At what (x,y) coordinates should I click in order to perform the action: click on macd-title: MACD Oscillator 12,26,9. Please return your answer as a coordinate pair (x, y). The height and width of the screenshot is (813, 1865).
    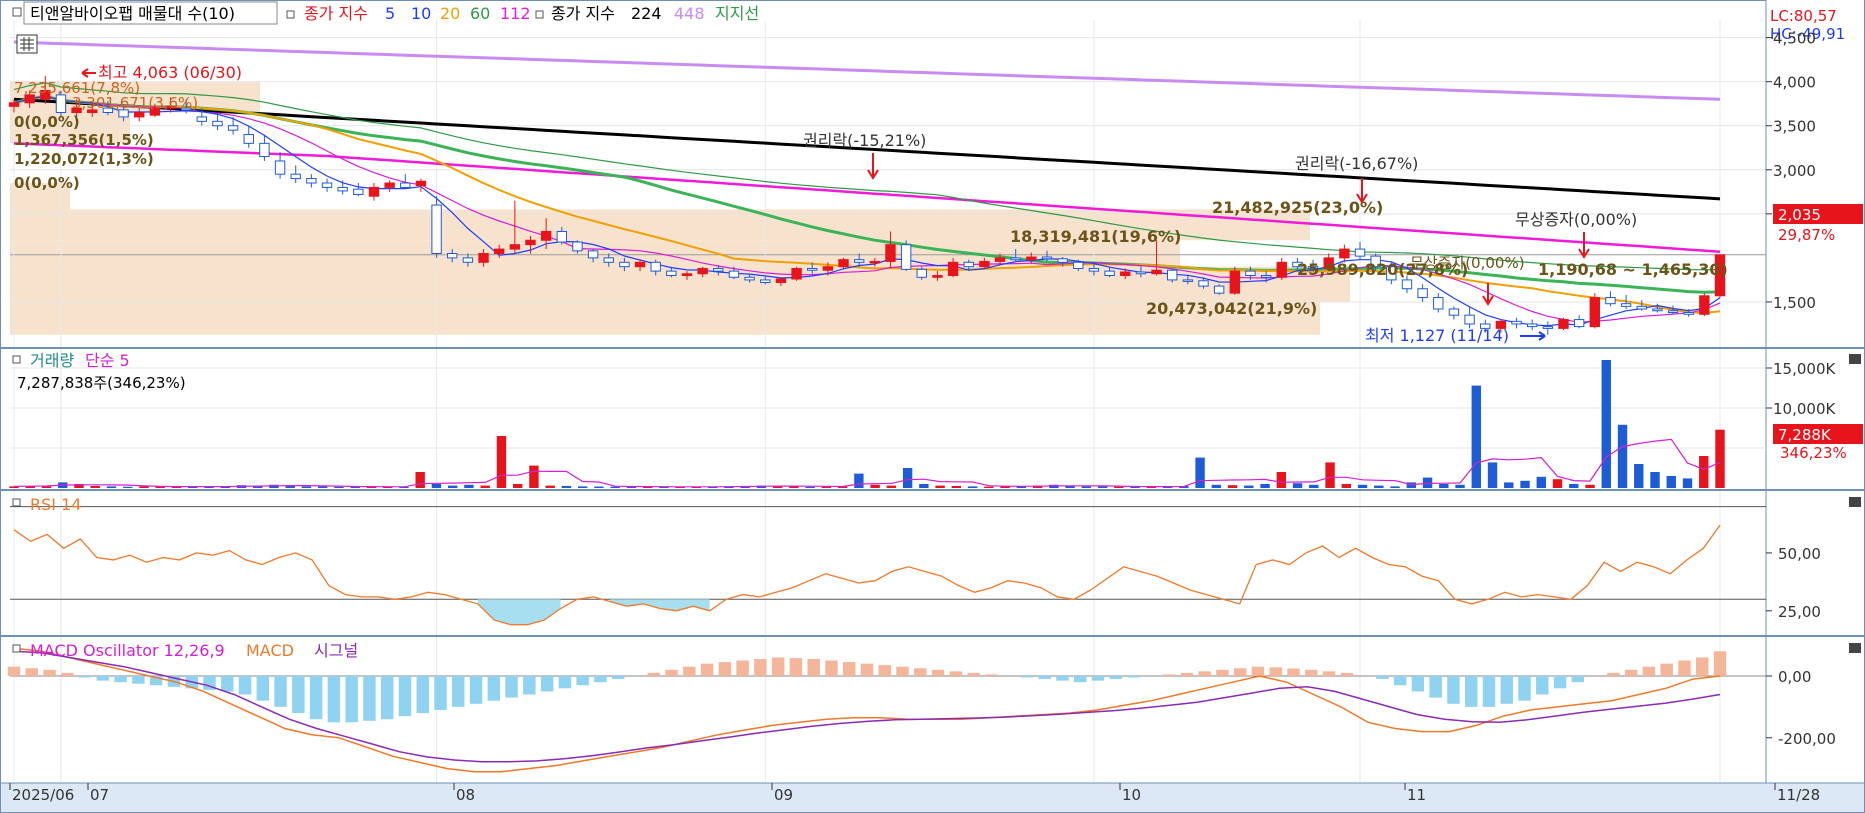
    Looking at the image, I should click on (127, 650).